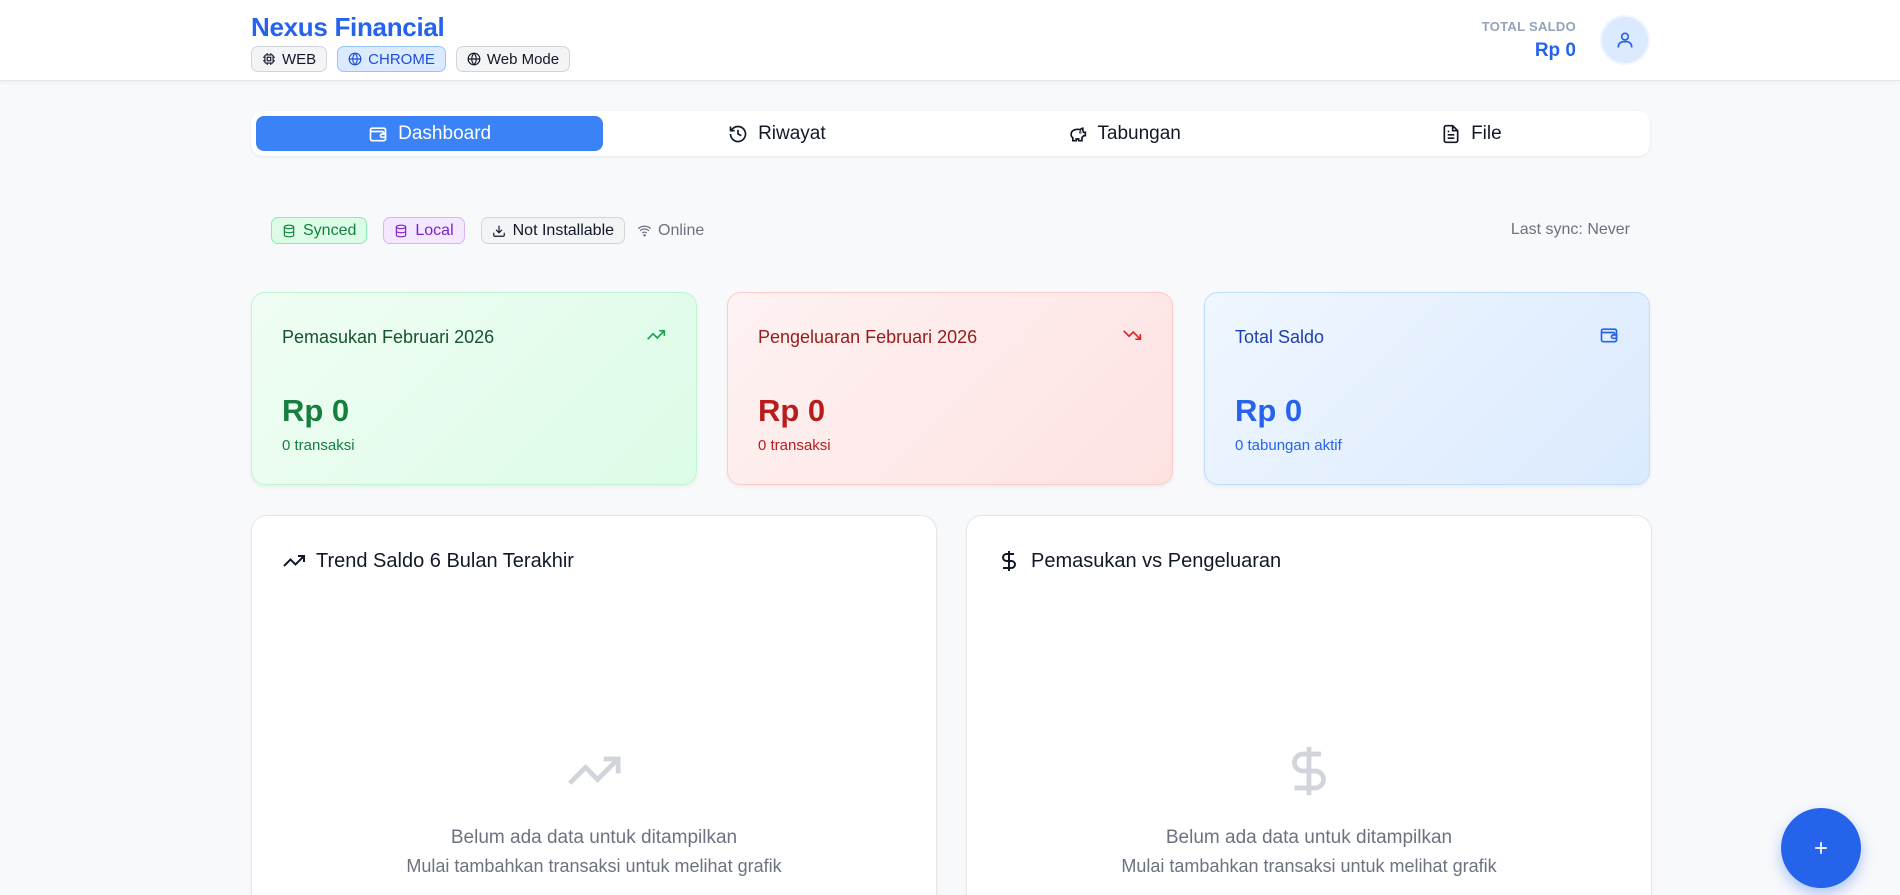  I want to click on brand-title: Nexus Financial, so click(348, 27).